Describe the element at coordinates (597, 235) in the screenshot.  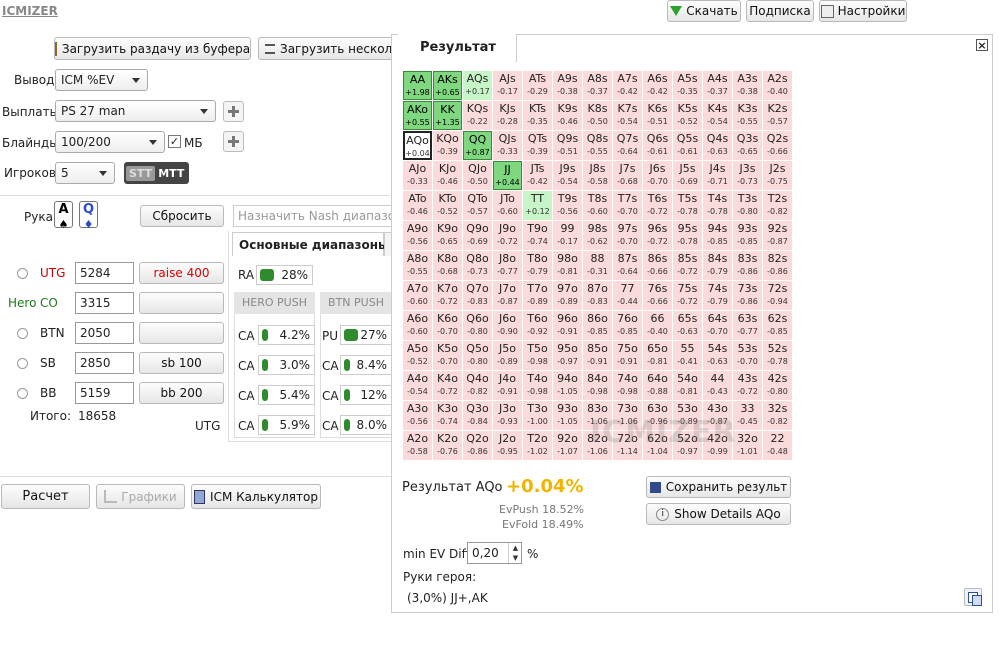
I see `hand-cell: 98s -0.62` at that location.